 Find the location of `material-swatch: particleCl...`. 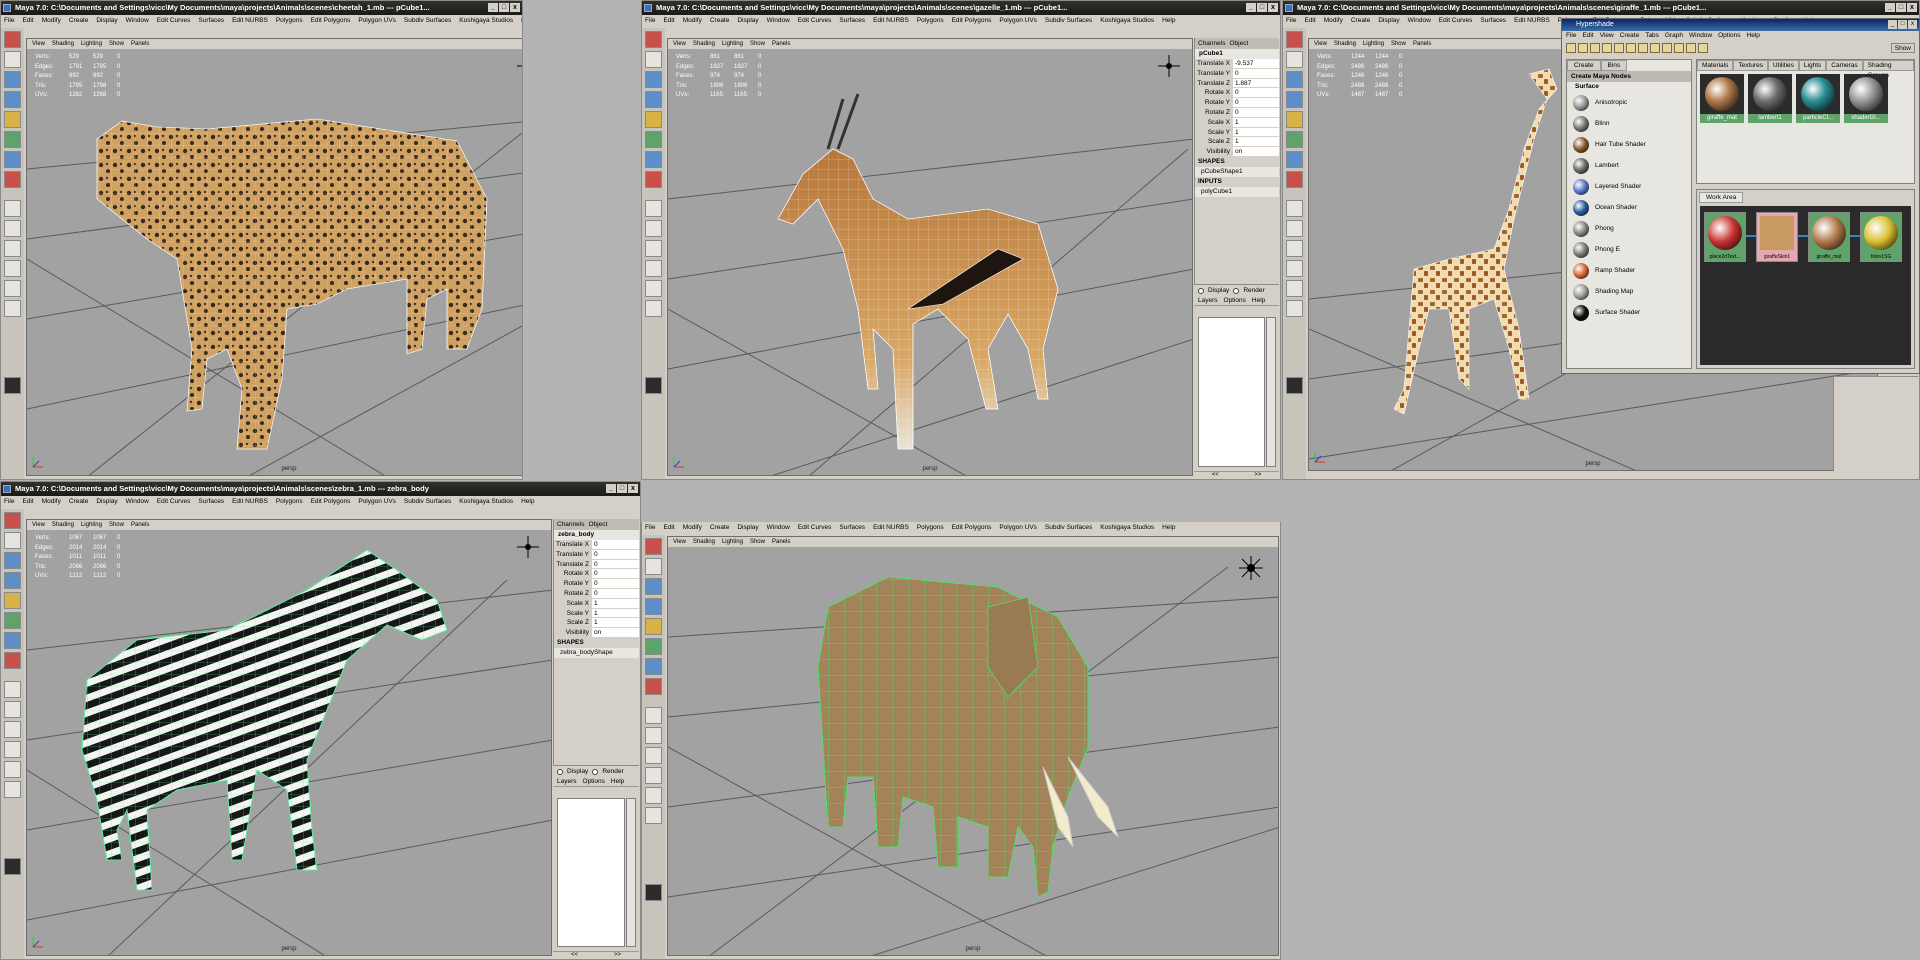

material-swatch: particleCl... is located at coordinates (1818, 98).